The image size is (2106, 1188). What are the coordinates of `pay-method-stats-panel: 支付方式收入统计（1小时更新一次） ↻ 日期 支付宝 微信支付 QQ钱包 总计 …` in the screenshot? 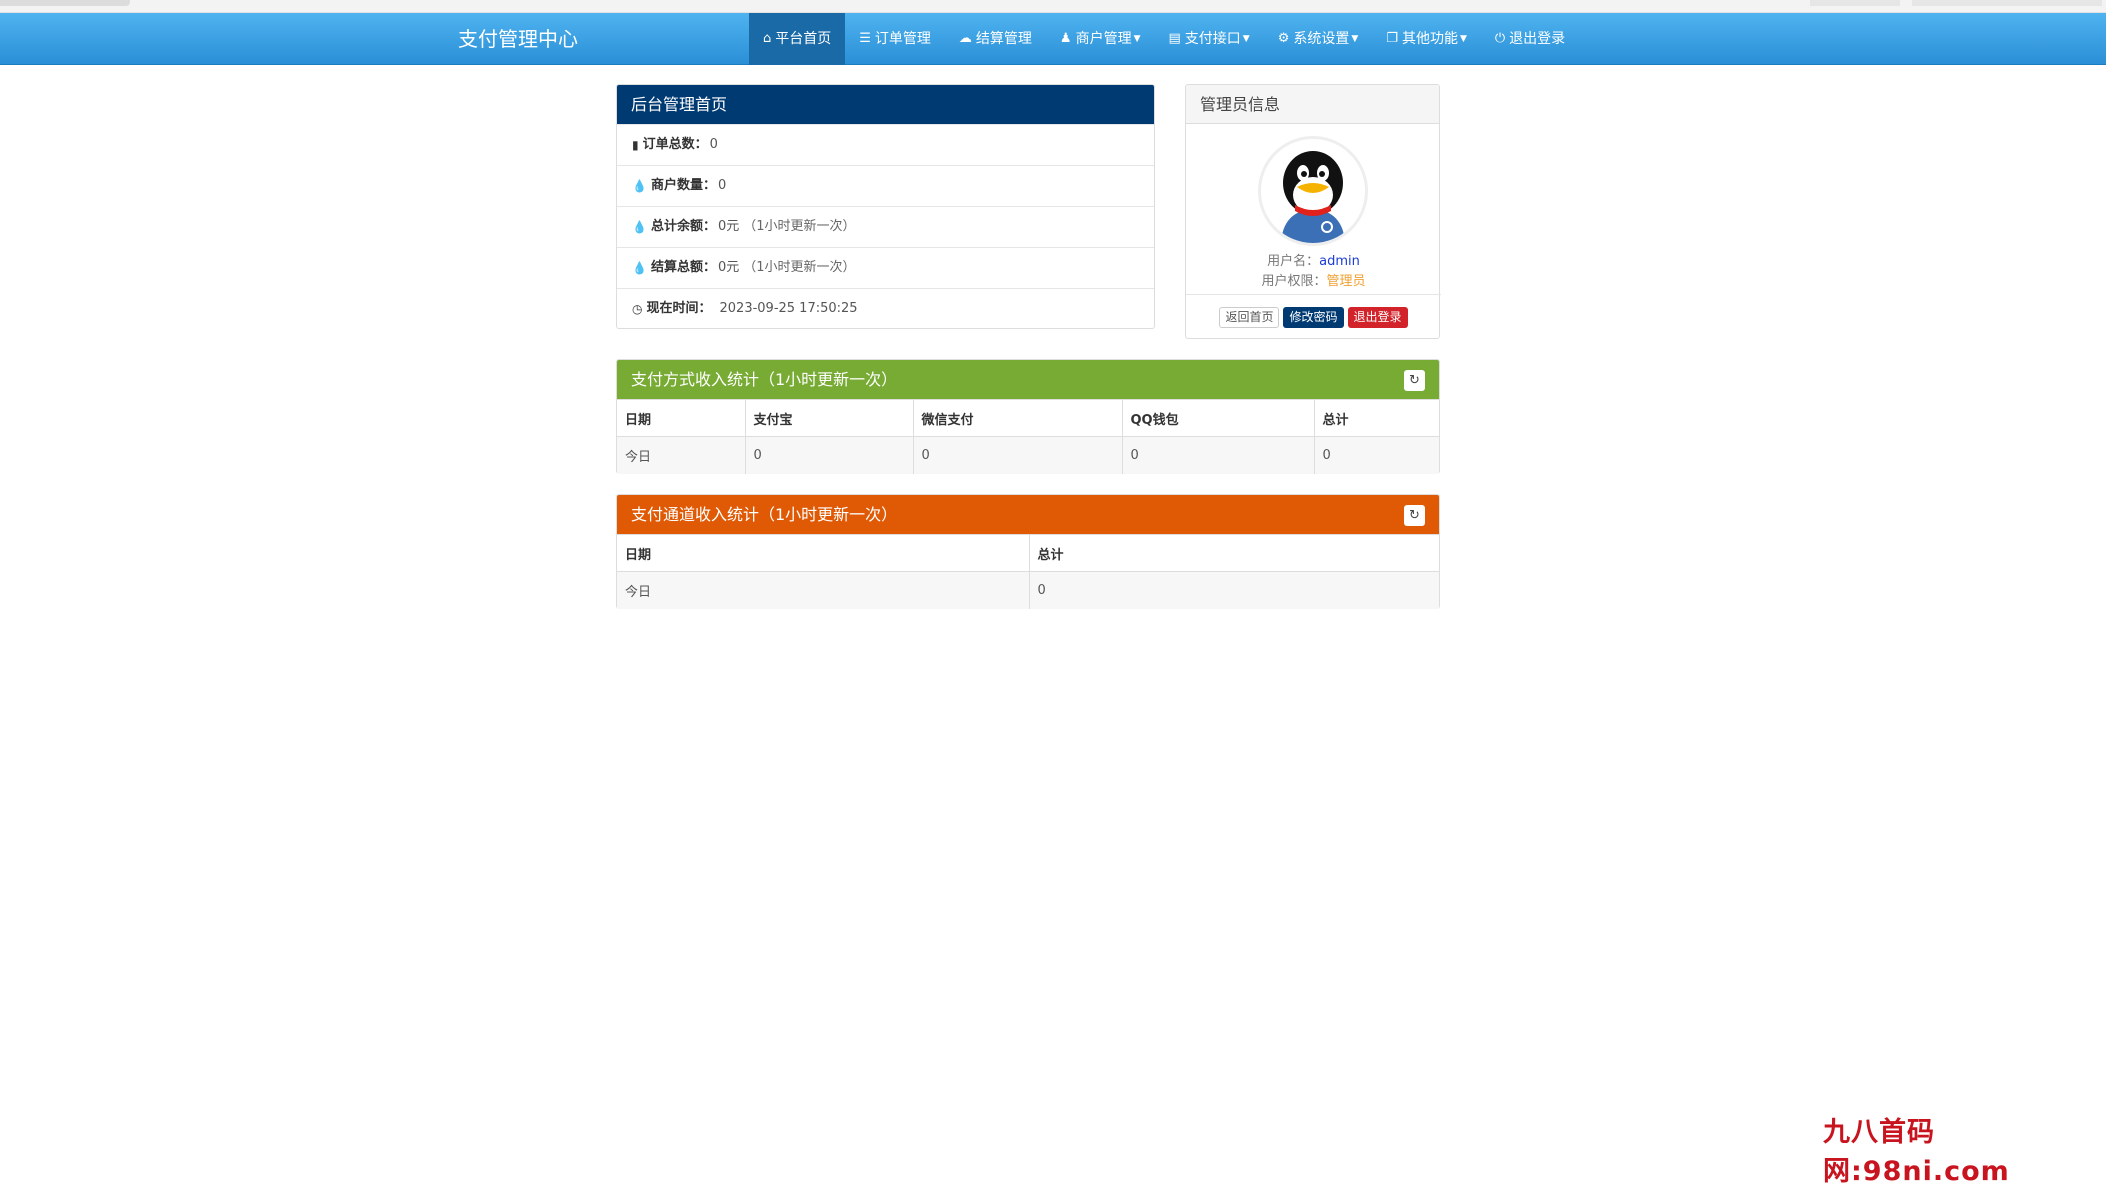 It's located at (1028, 416).